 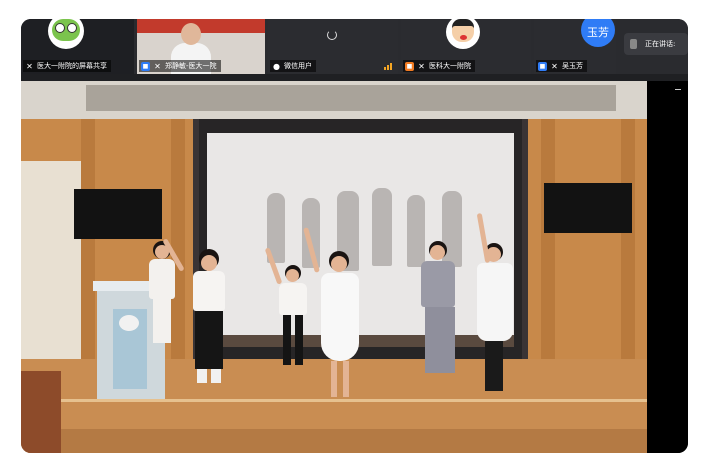 I want to click on participant-tile-wechat-user: ● 微信用户, so click(x=333, y=46).